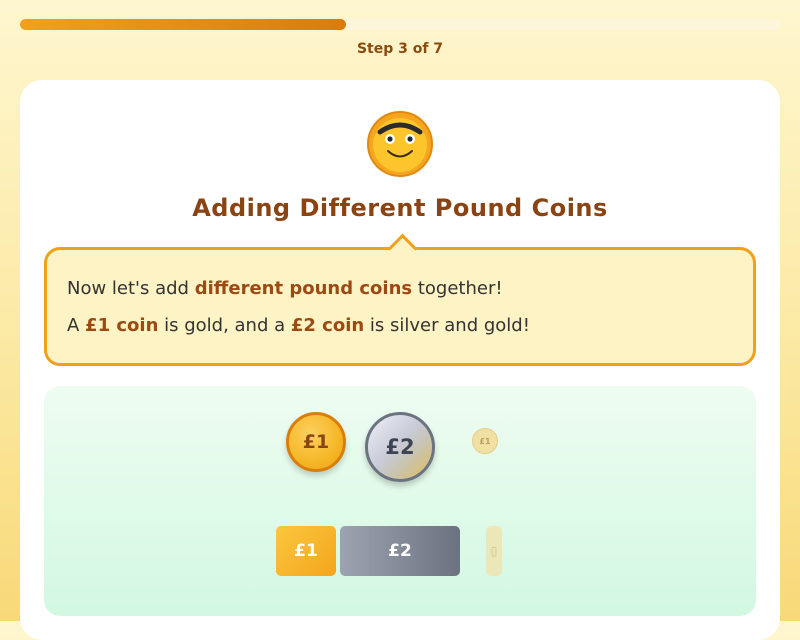 The height and width of the screenshot is (640, 800). Describe the element at coordinates (494, 551) in the screenshot. I see `value-bar-placeholder: ▯` at that location.